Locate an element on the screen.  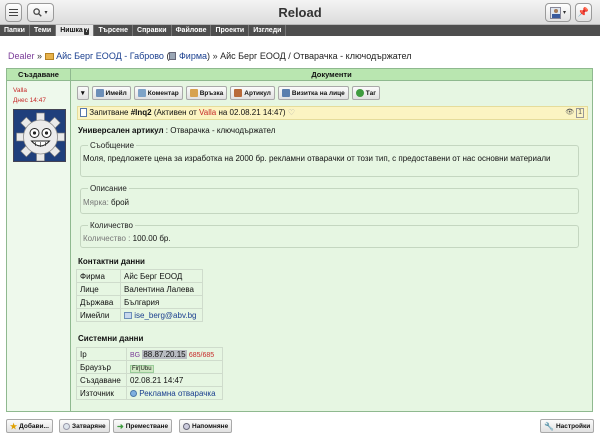
remind-button: Напомняне is located at coordinates (206, 426).